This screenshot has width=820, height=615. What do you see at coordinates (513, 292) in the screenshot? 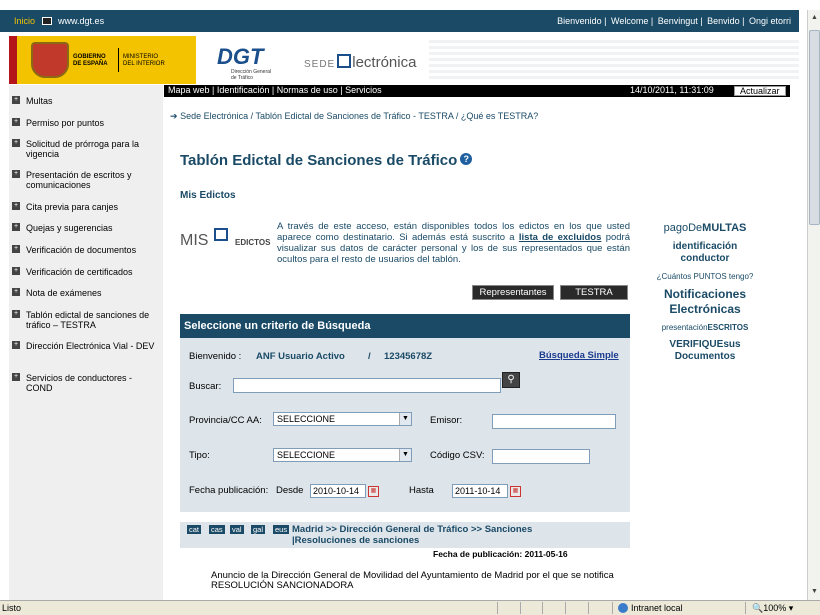
I see `representantes-button: Representantes` at bounding box center [513, 292].